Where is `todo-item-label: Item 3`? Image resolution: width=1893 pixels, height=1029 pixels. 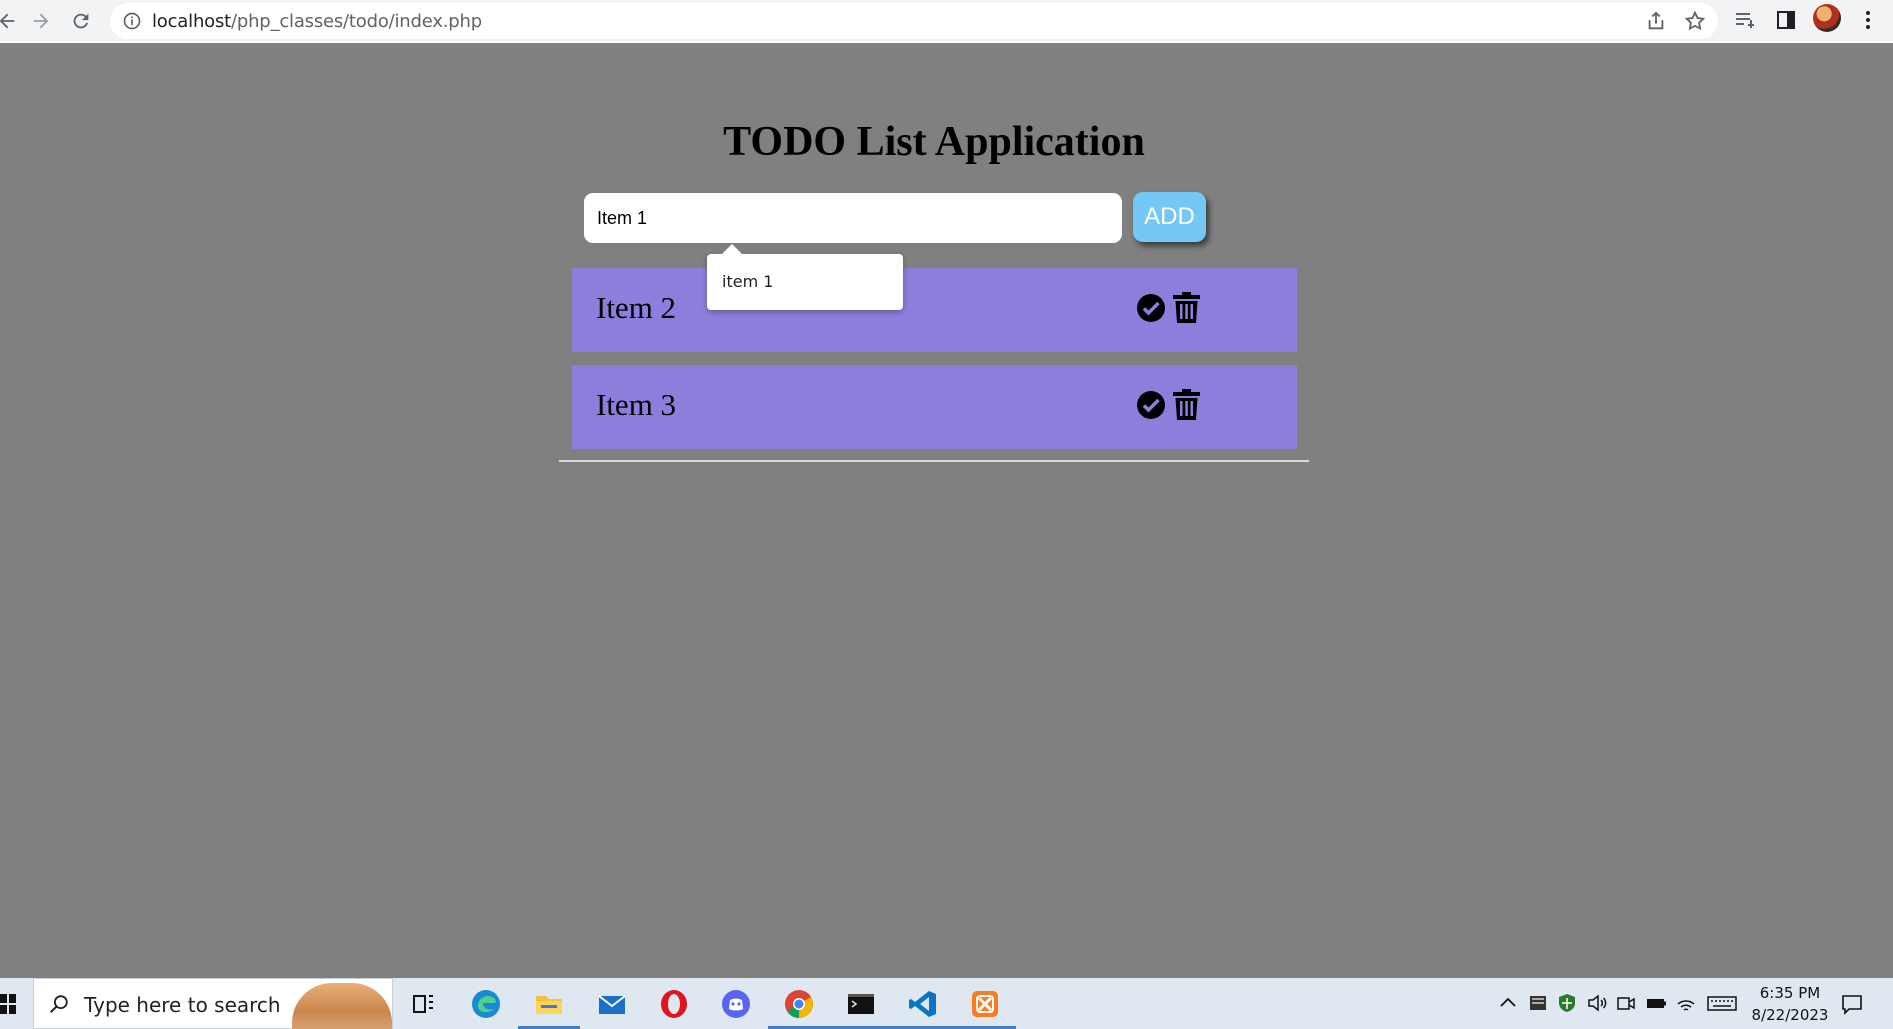 todo-item-label: Item 3 is located at coordinates (636, 404).